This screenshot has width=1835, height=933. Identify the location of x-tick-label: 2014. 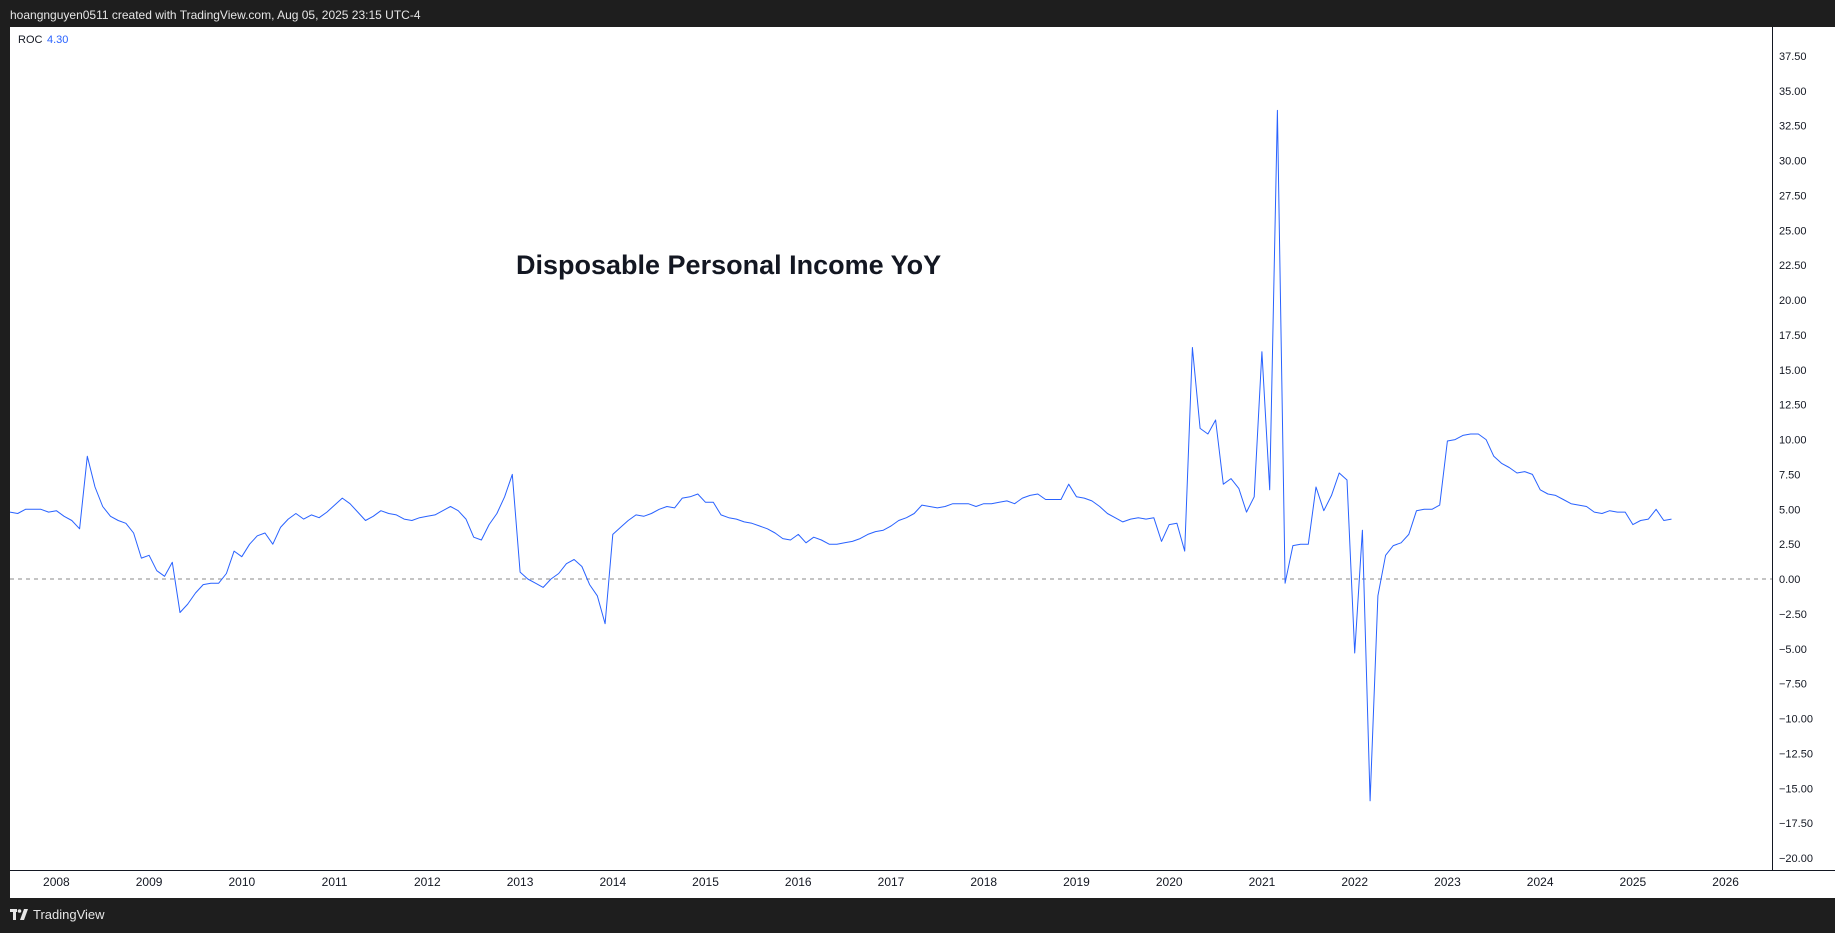
(612, 882).